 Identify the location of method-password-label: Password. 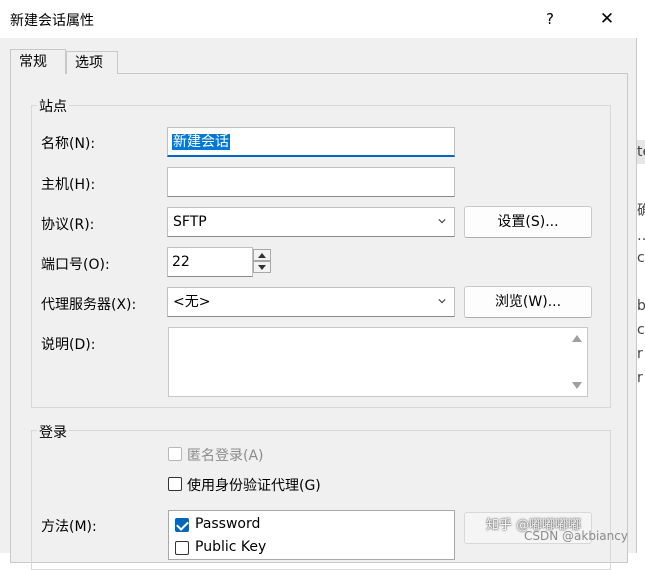
(228, 524).